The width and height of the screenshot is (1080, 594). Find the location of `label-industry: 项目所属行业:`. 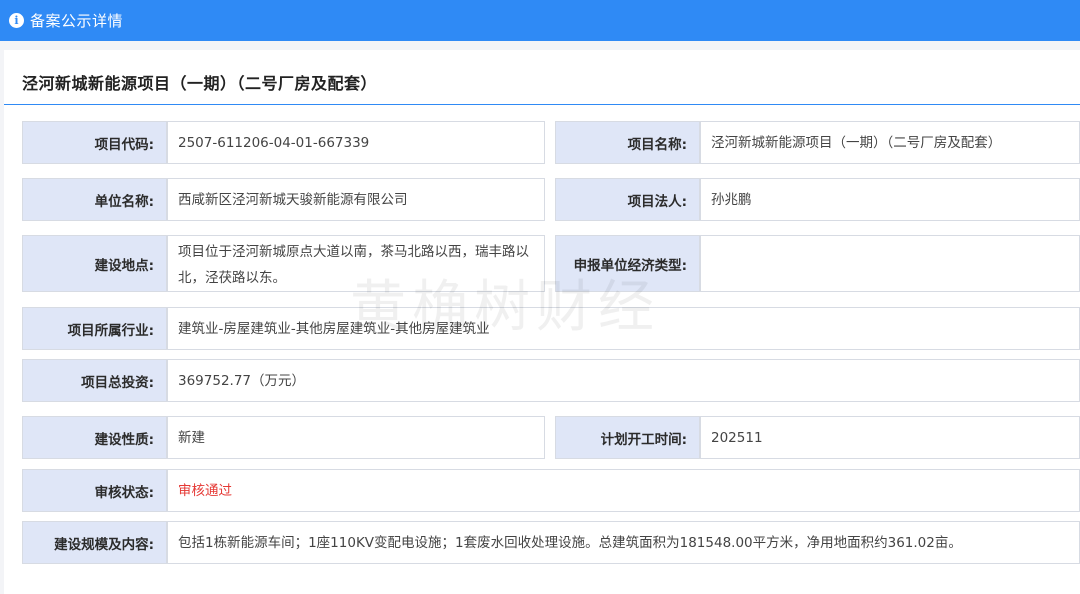

label-industry: 项目所属行业: is located at coordinates (94, 328).